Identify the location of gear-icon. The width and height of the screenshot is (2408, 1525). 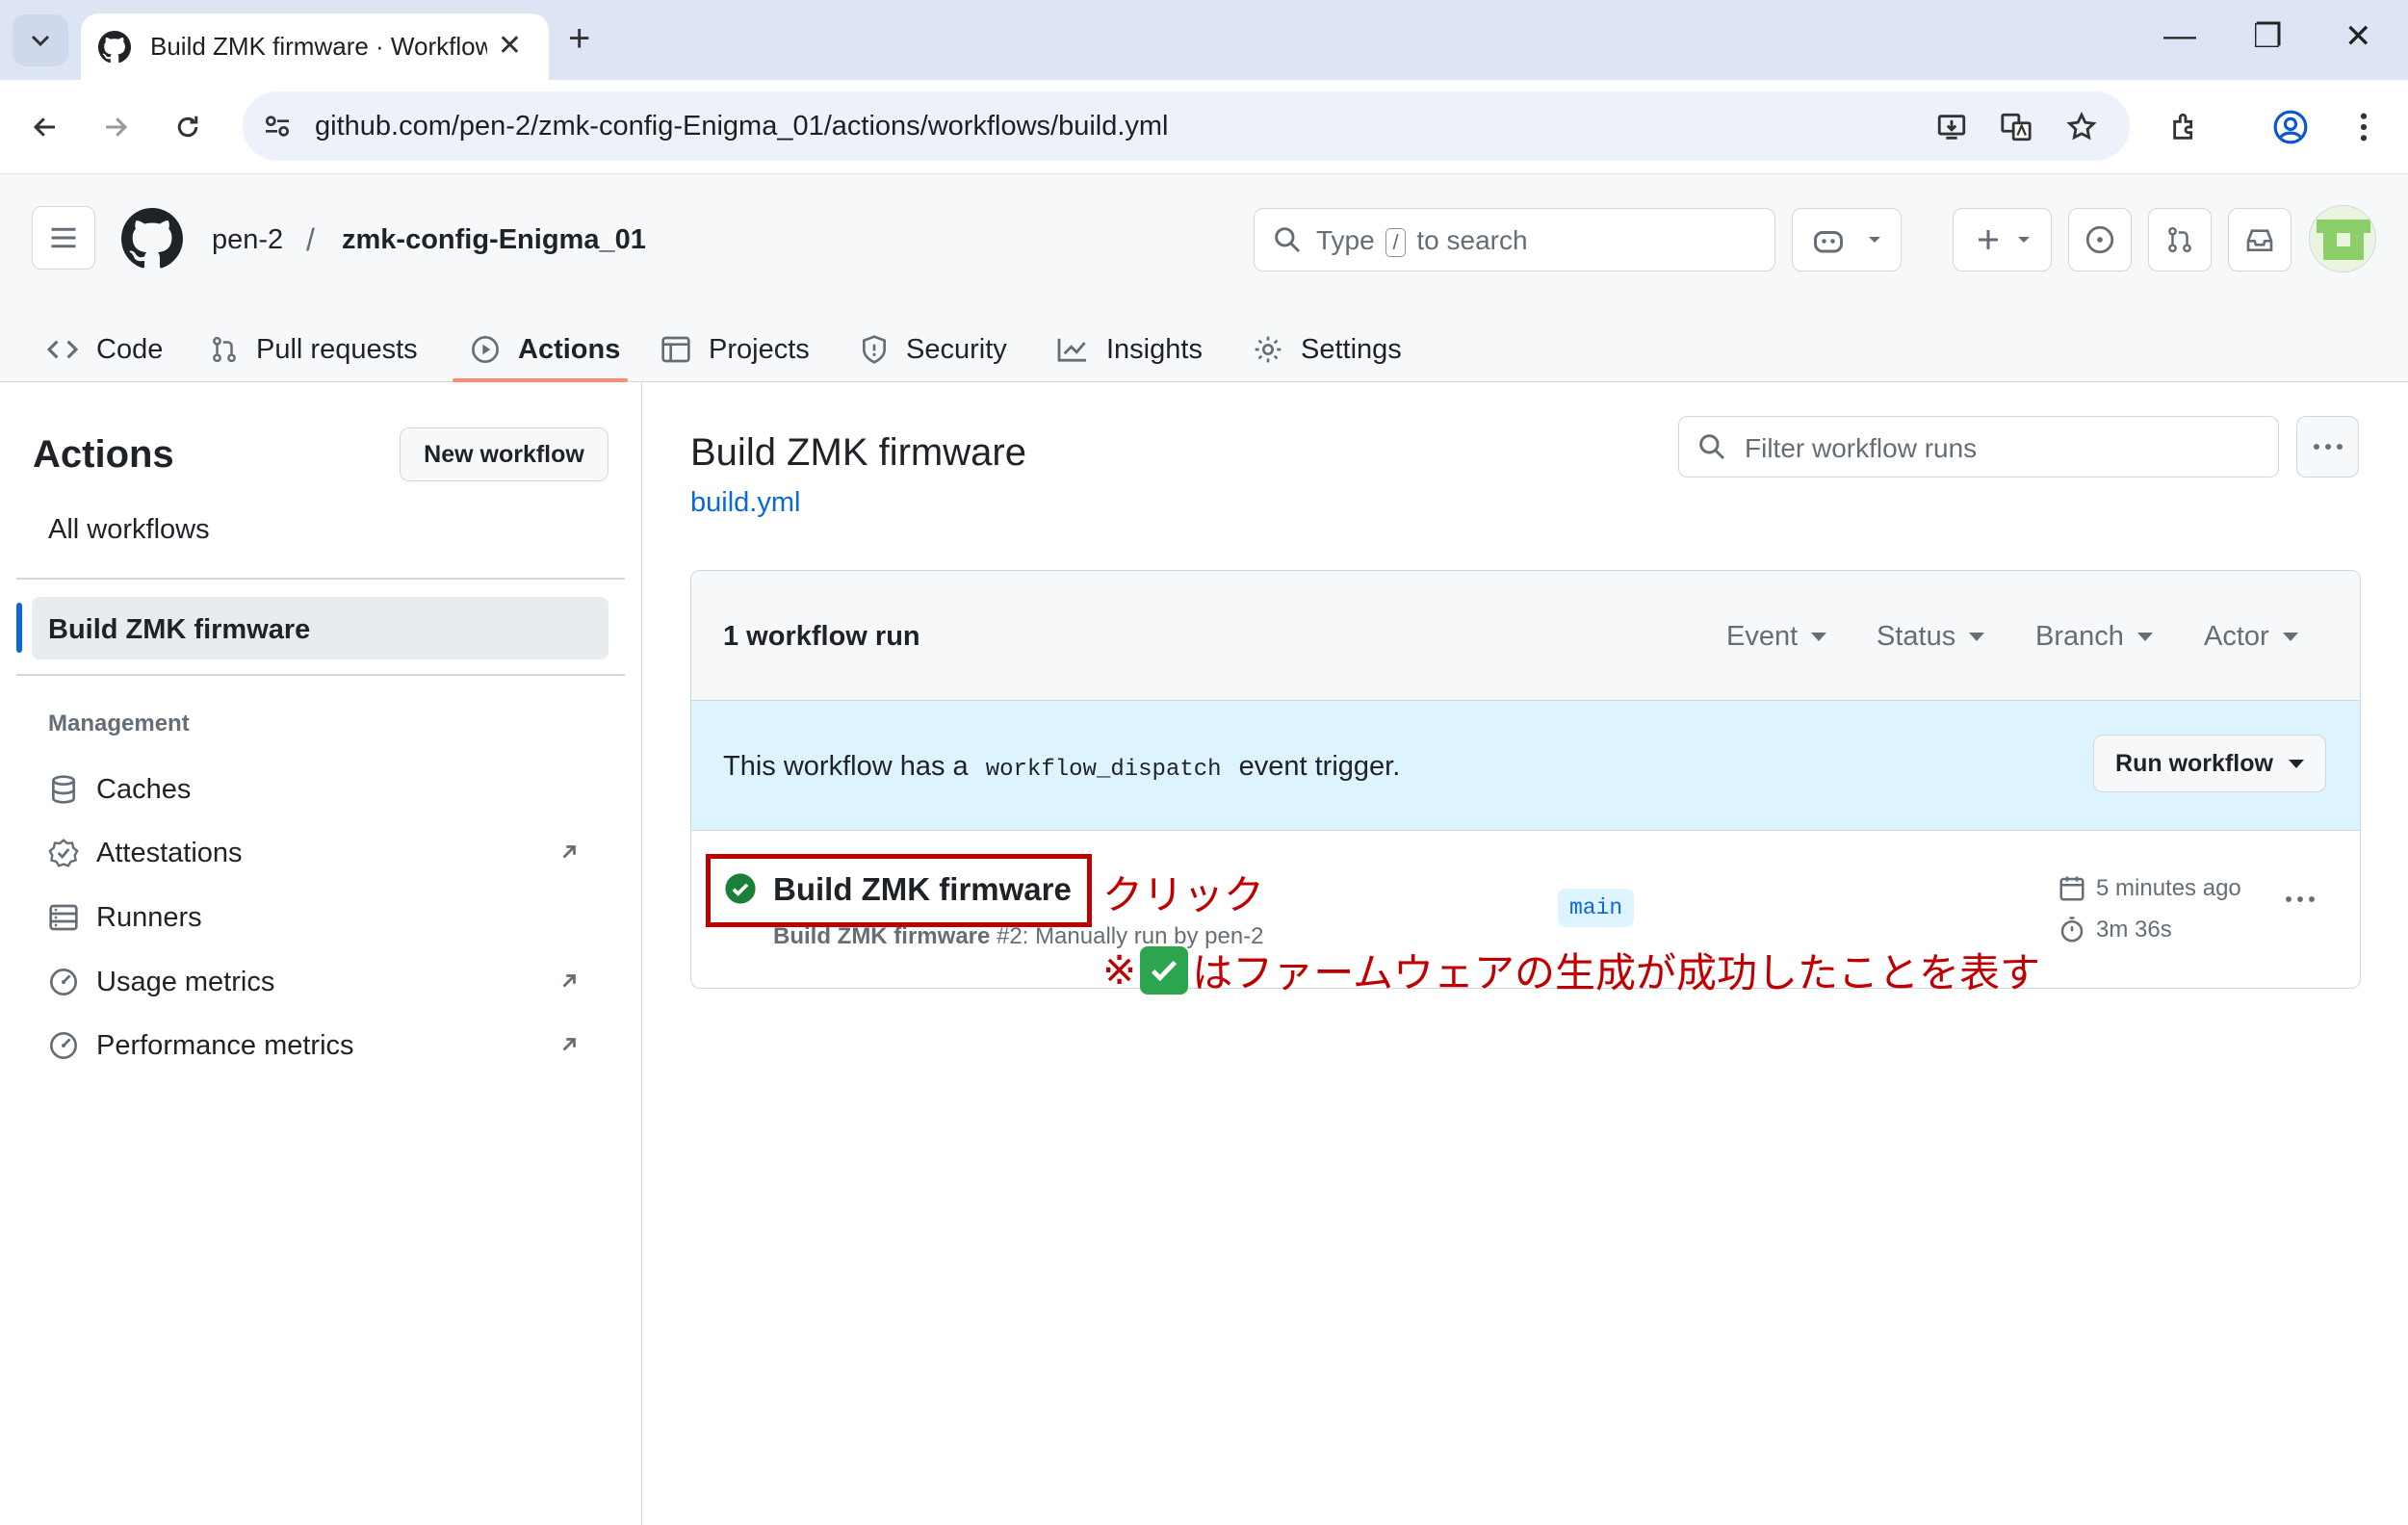
(1268, 350).